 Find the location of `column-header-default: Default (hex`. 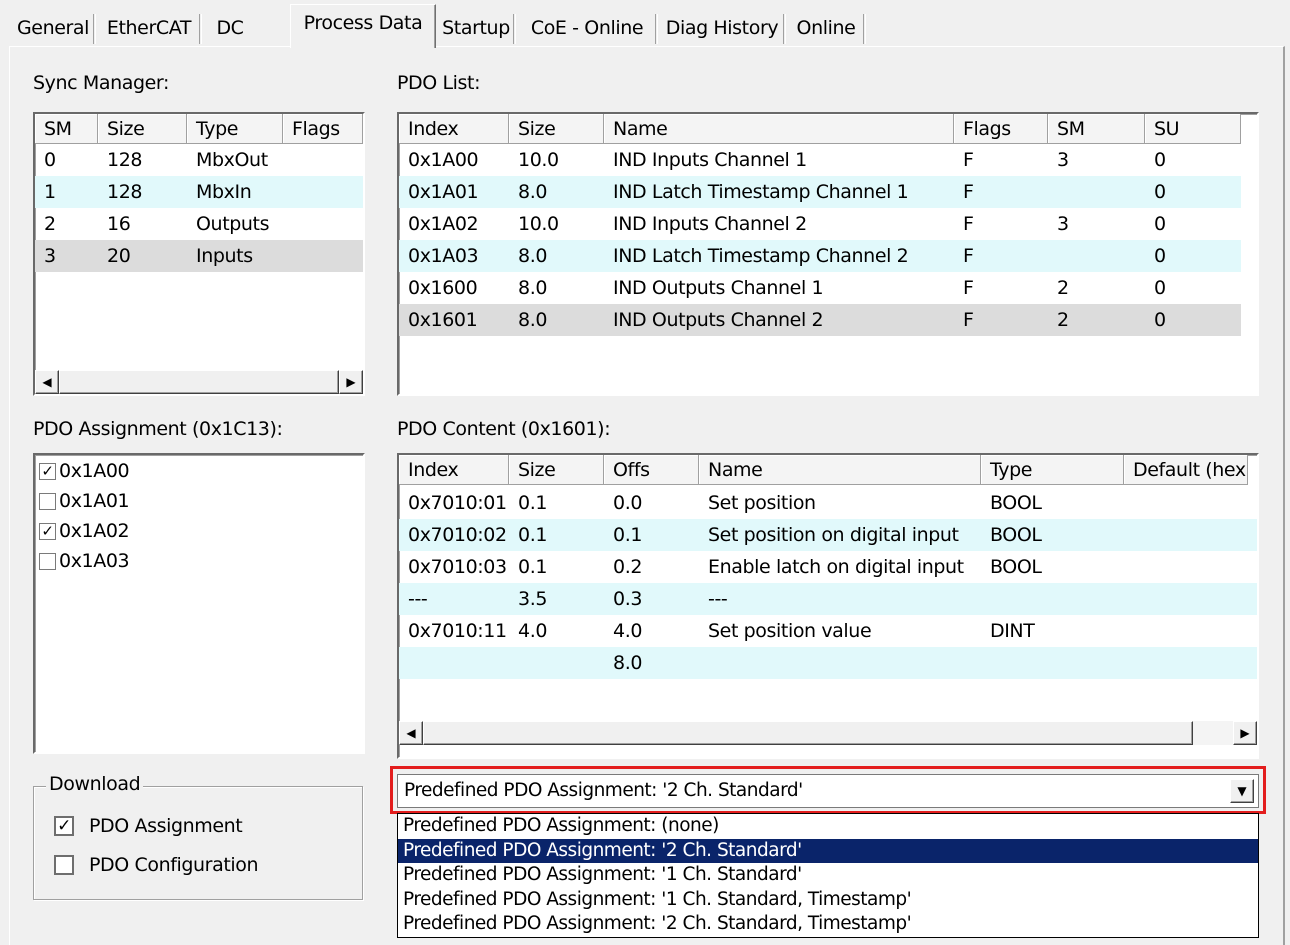

column-header-default: Default (hex is located at coordinates (1186, 470).